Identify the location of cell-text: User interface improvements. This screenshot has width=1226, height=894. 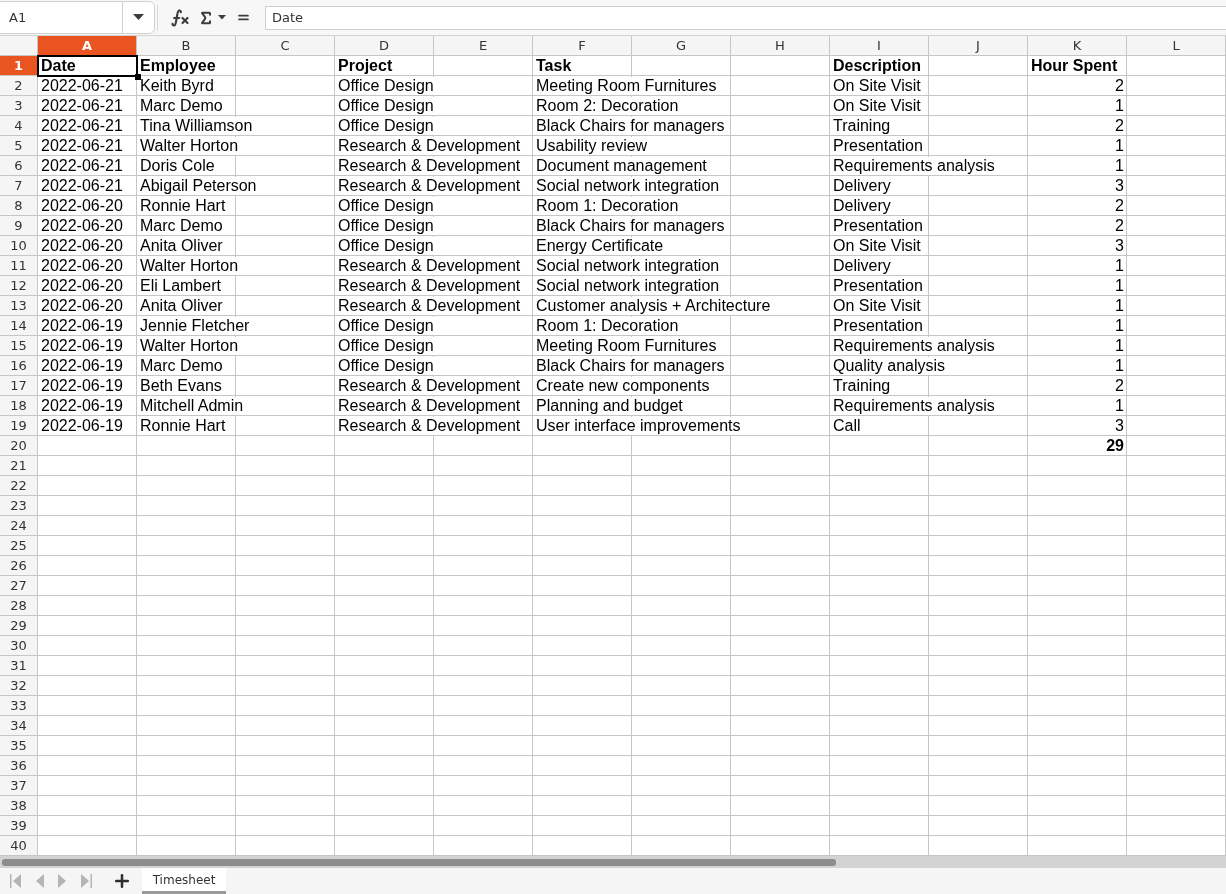
(638, 425).